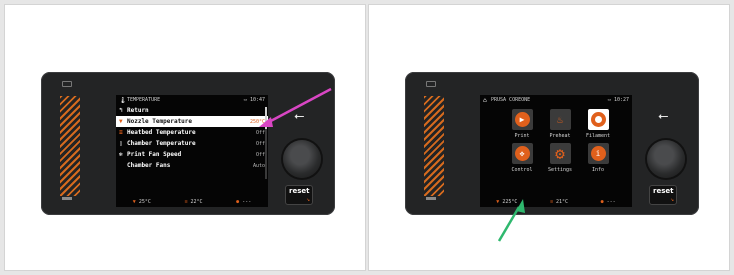  I want to click on pink-pointer-arrow, so click(295, 107).